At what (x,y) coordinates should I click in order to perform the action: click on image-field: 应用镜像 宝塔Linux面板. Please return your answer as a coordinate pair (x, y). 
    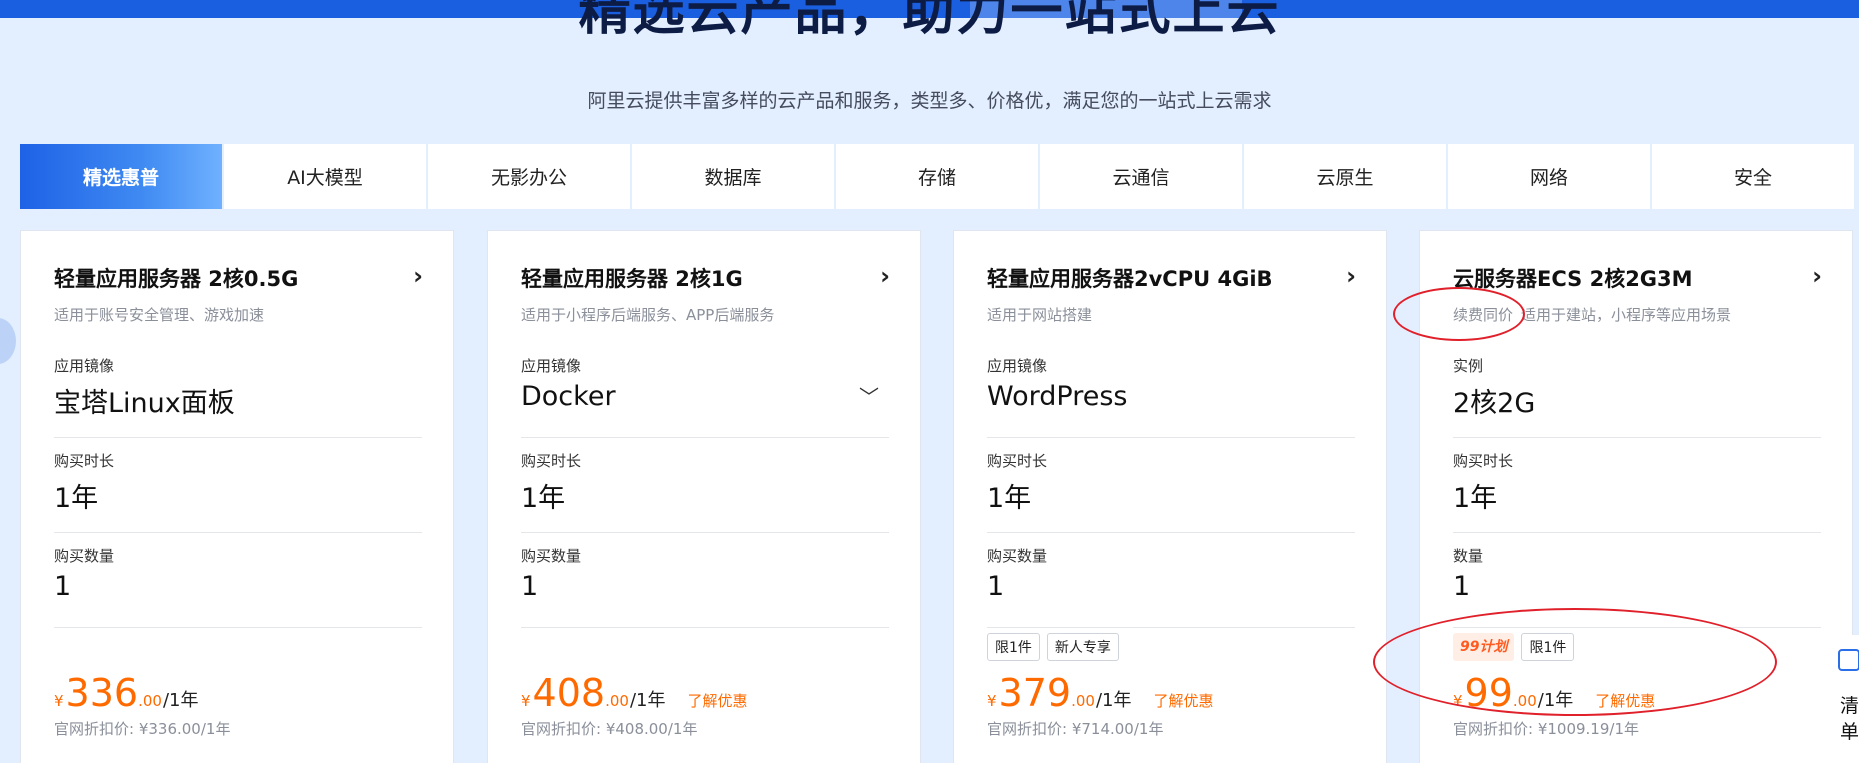
    Looking at the image, I should click on (238, 390).